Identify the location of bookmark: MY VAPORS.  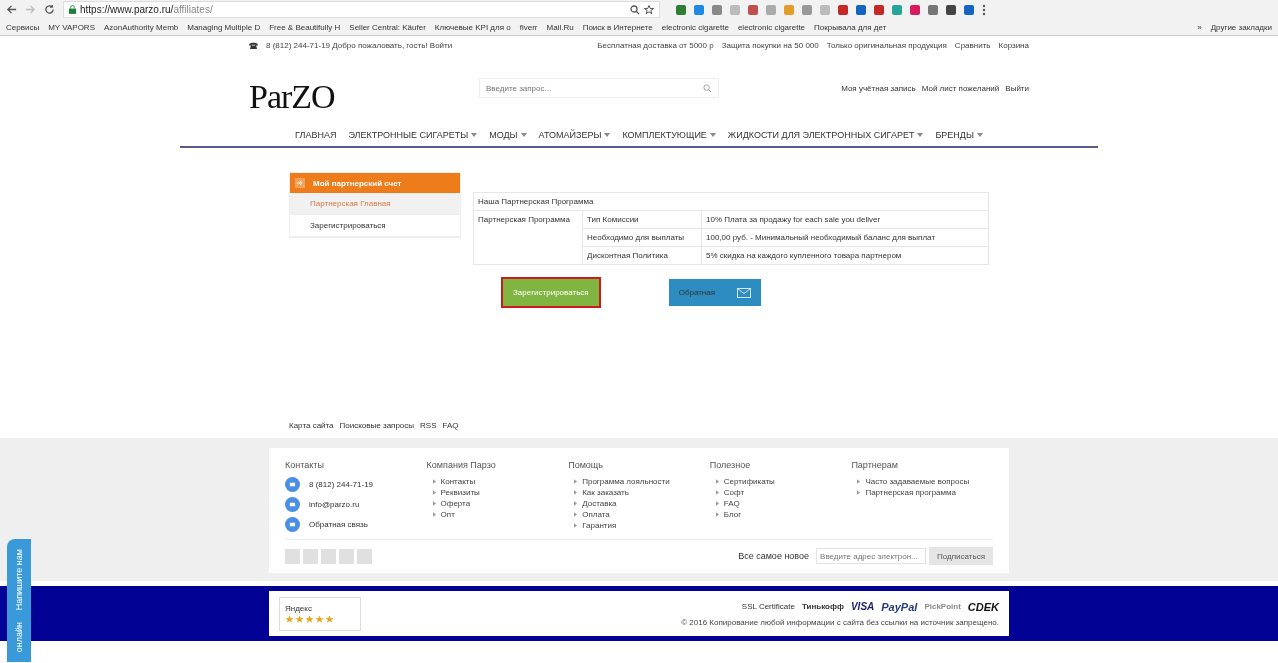
(71, 27).